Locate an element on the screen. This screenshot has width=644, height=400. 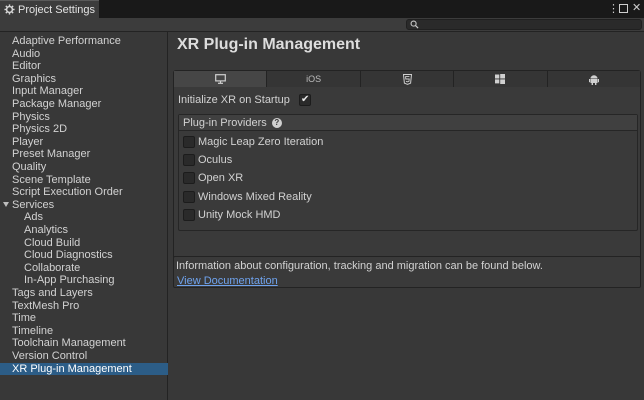
sidebar-item: Tags and Layers is located at coordinates (84, 293).